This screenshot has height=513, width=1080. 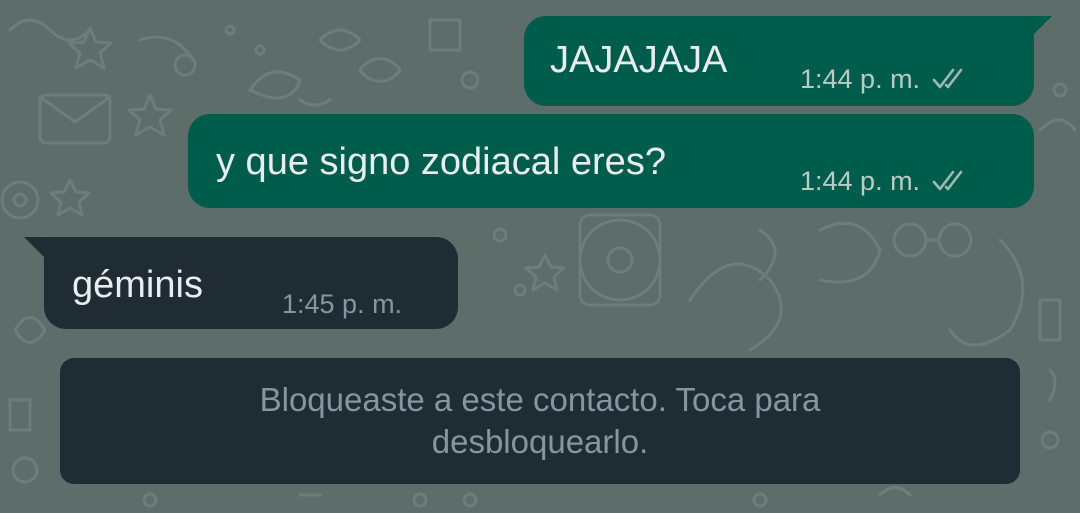 I want to click on message-text: géminis, so click(x=137, y=285).